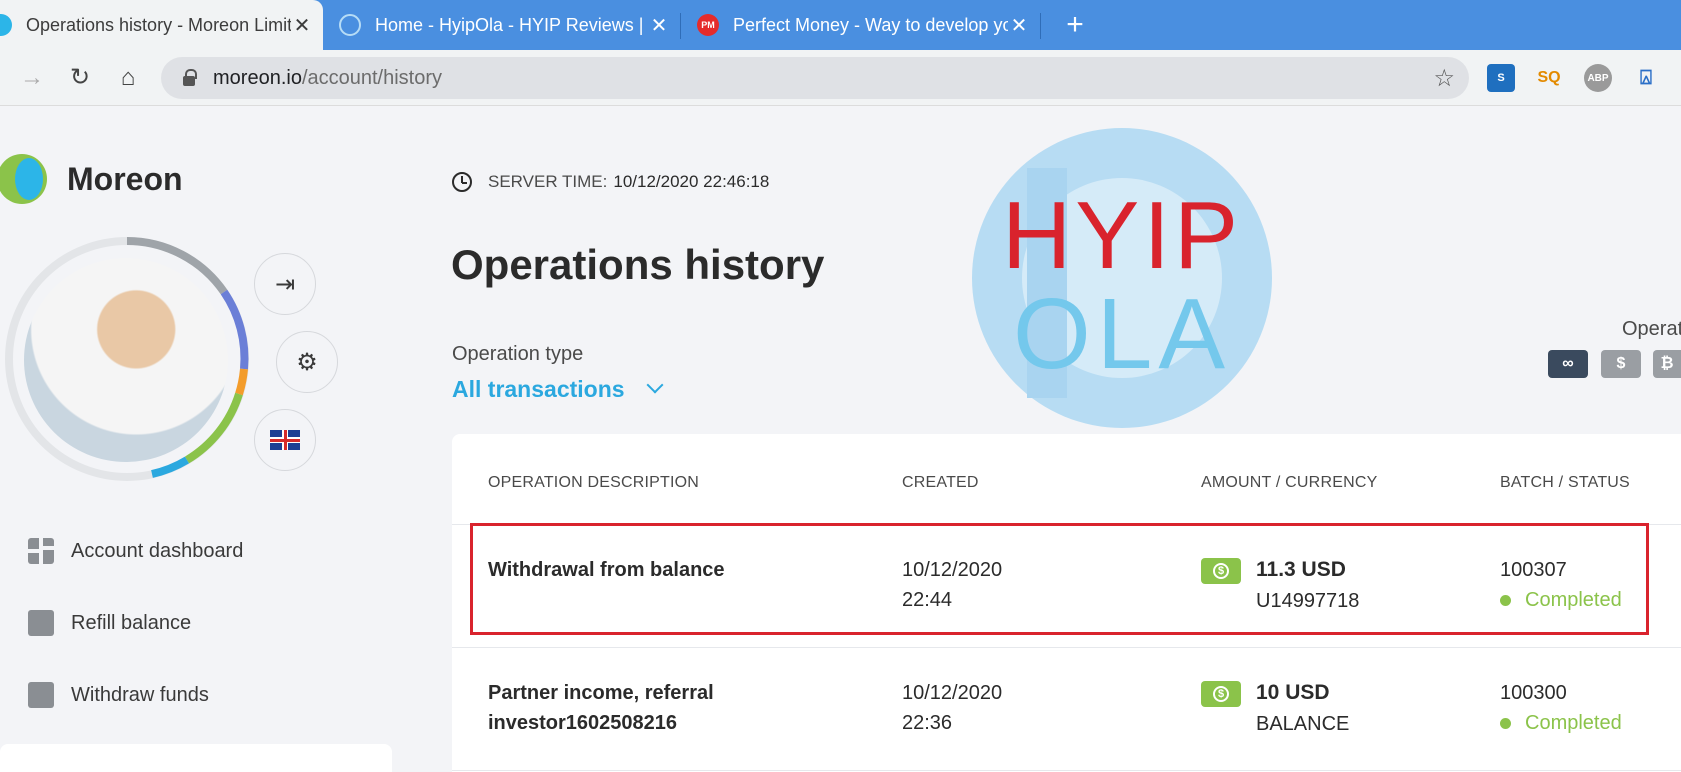 This screenshot has height=772, width=1681. I want to click on sidebar-item-account-dashboard: Account dashboard, so click(135, 551).